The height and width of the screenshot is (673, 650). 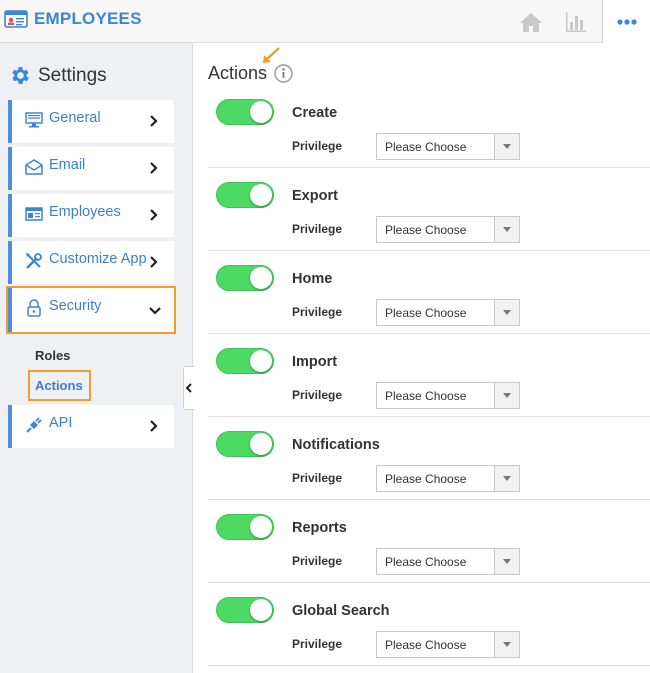 I want to click on action-row: Export Privilege Please Choose, so click(x=422, y=209).